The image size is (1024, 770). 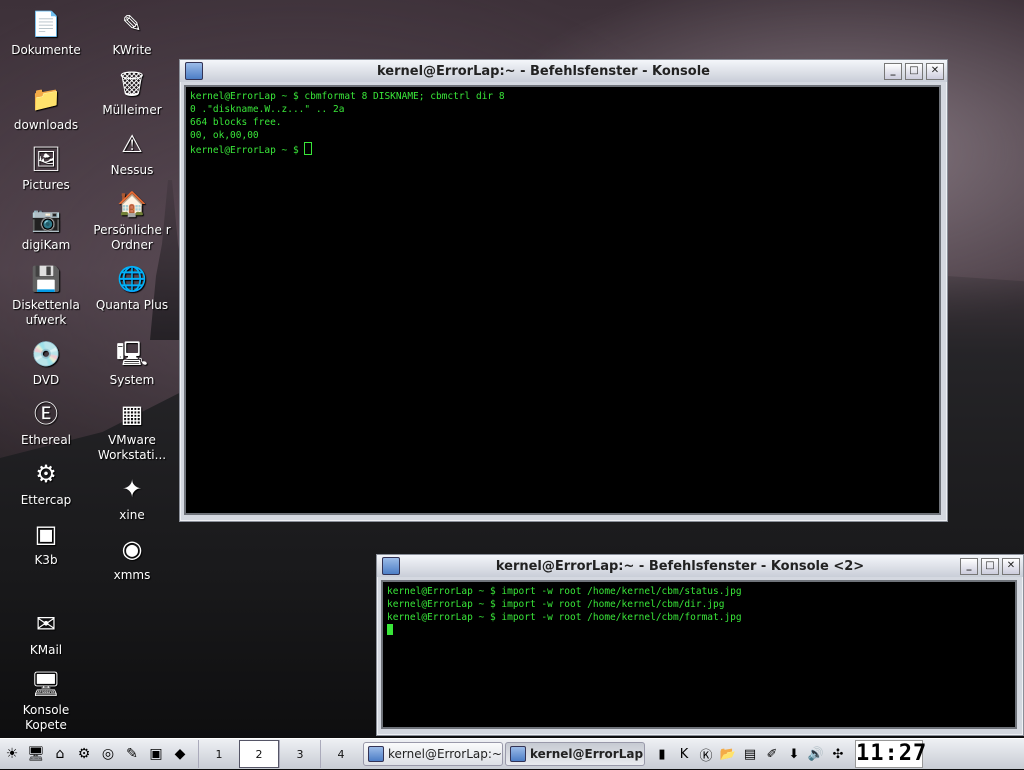 I want to click on tray-monitor-icon: ▮, so click(x=662, y=754).